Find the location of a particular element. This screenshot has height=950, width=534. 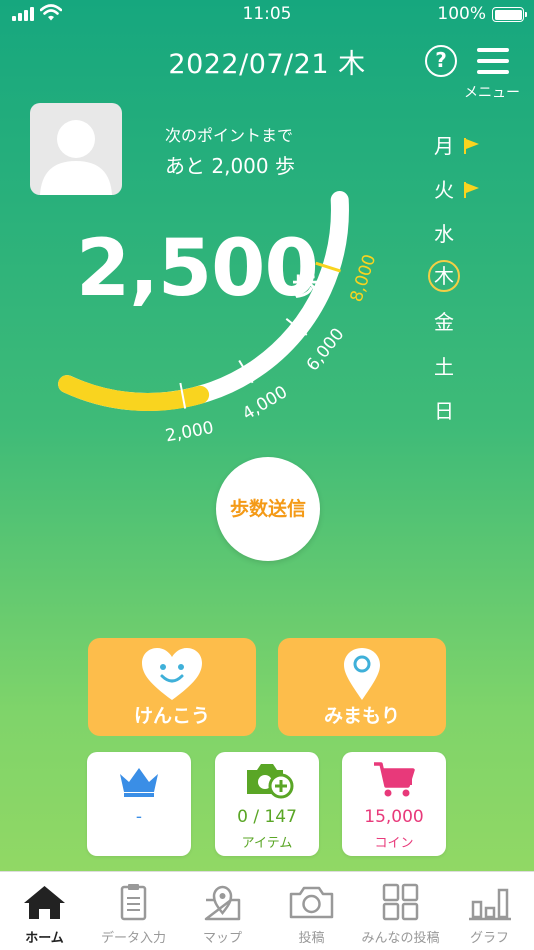

tab-label: みんなの投稿 is located at coordinates (400, 938).